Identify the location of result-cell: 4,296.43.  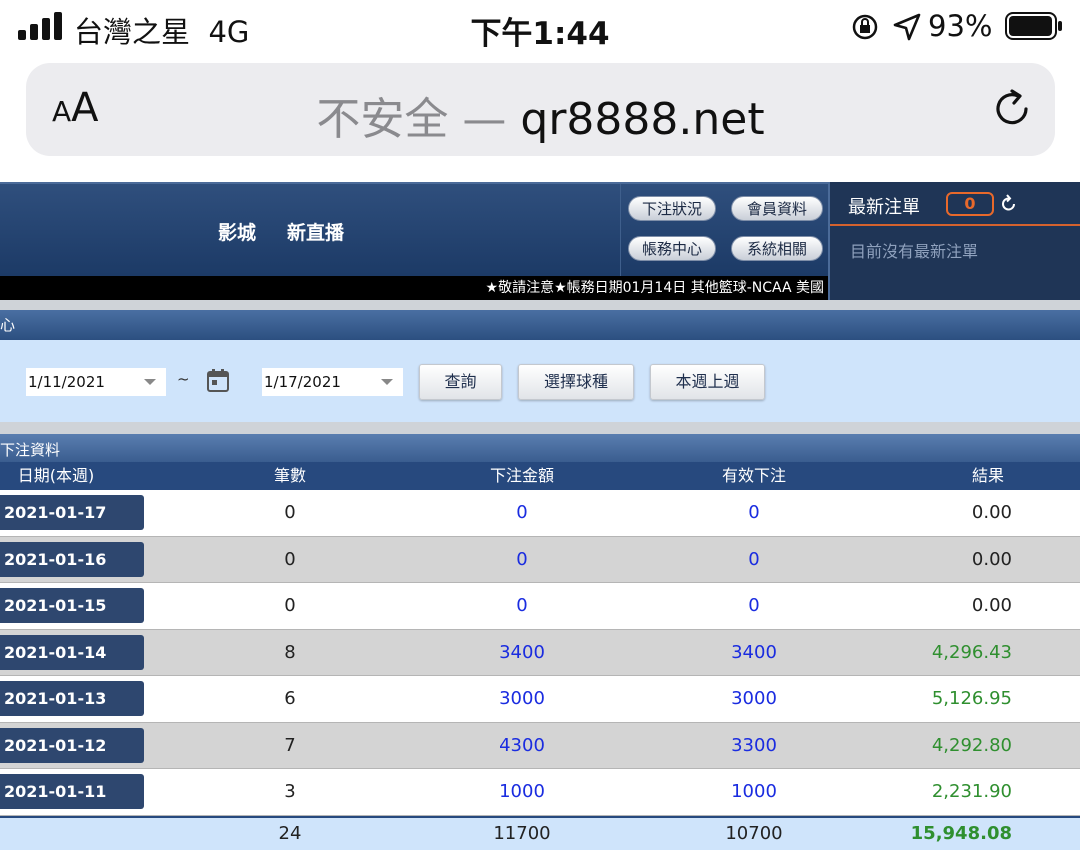
(971, 652).